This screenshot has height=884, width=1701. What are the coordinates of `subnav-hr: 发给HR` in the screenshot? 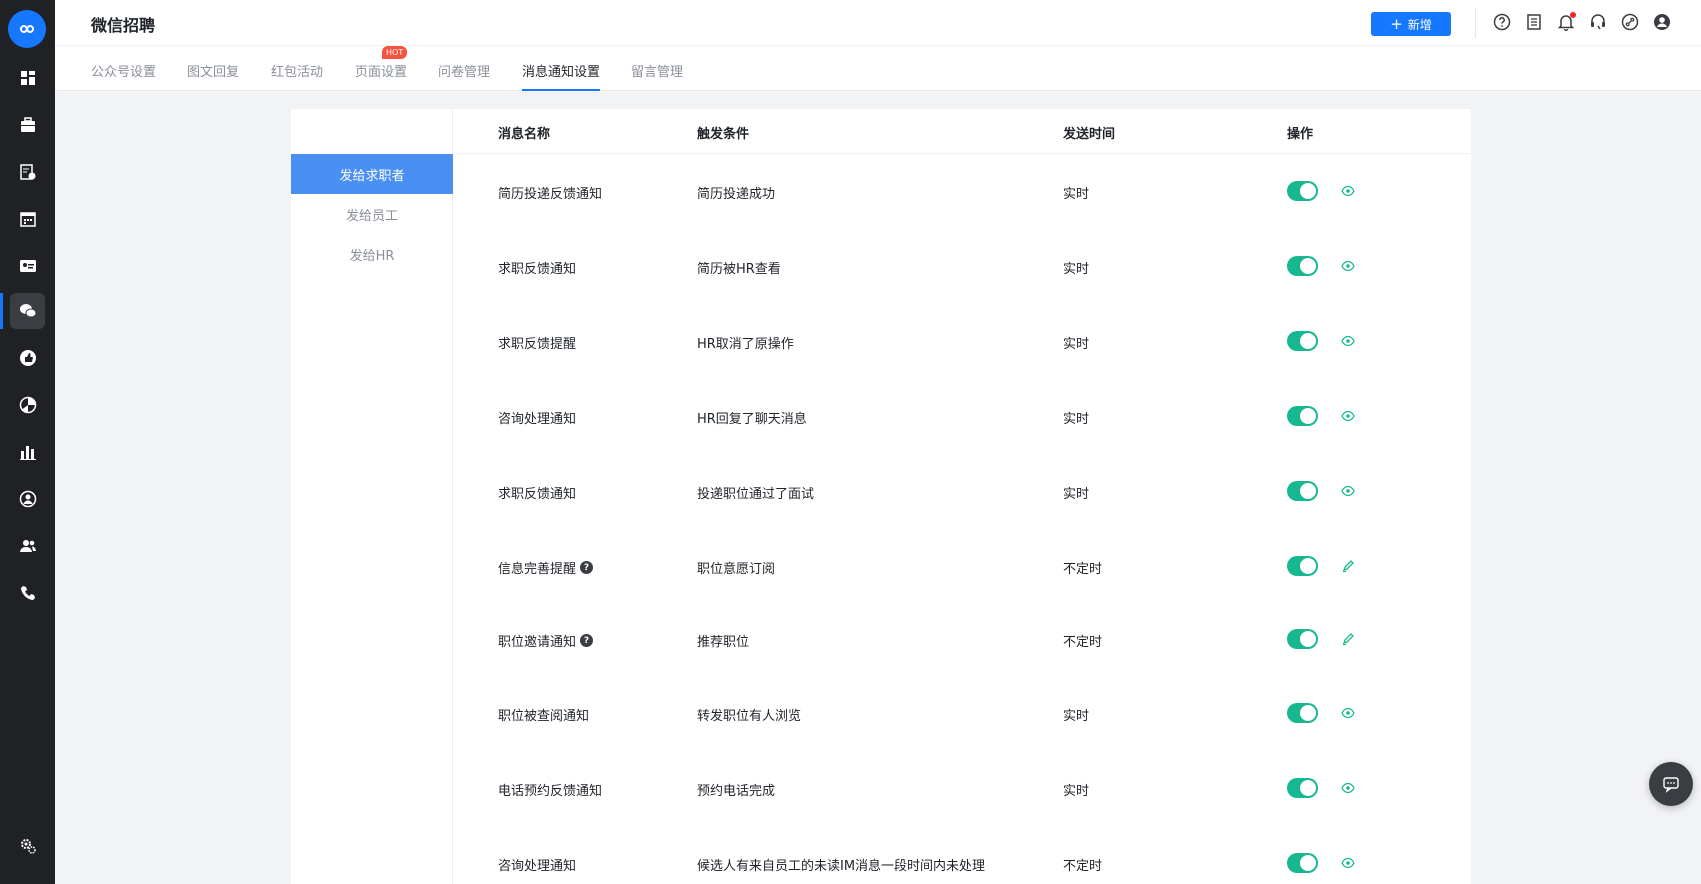 It's located at (372, 254).